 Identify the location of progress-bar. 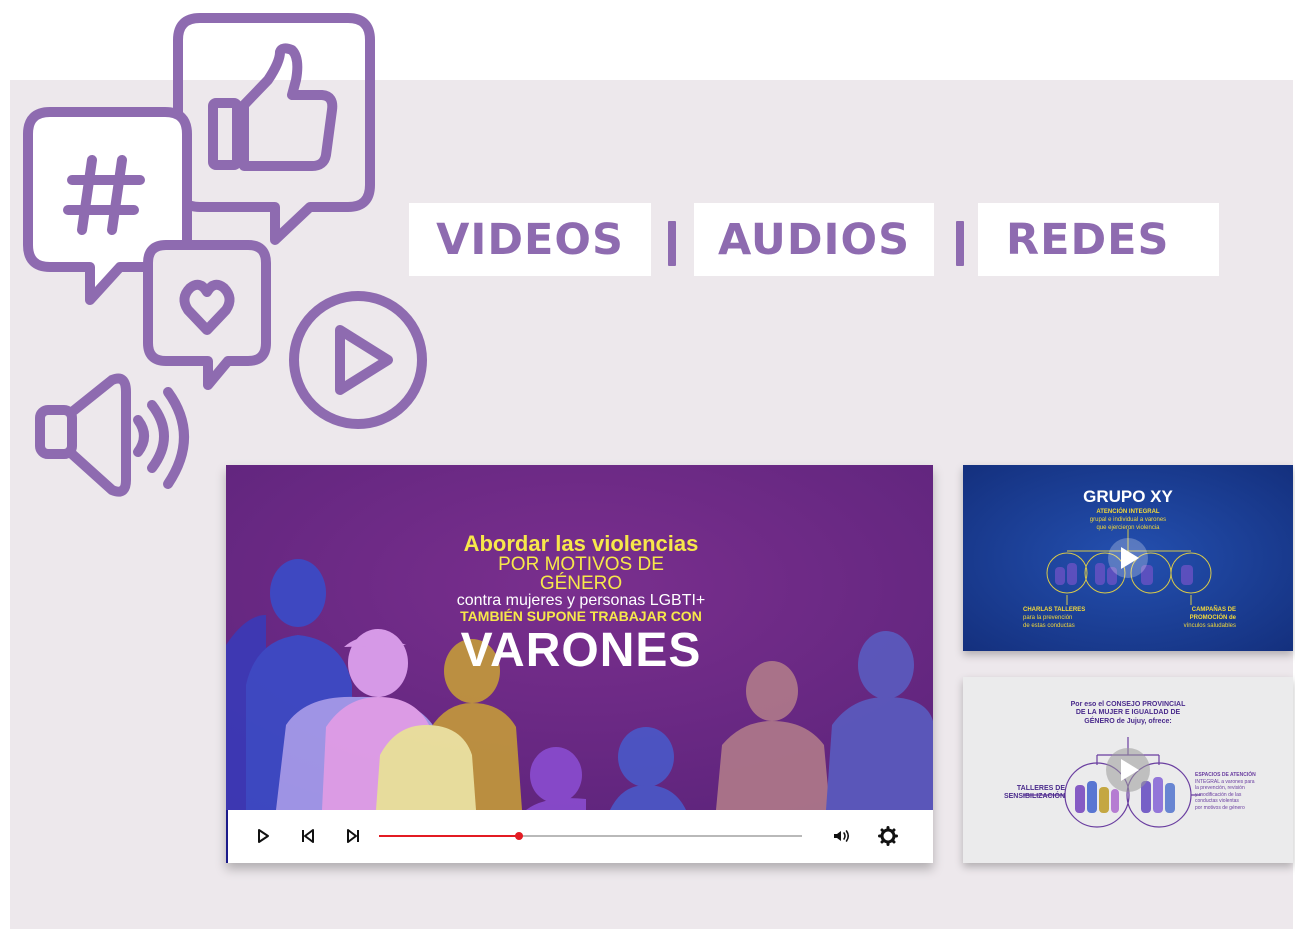
(590, 836).